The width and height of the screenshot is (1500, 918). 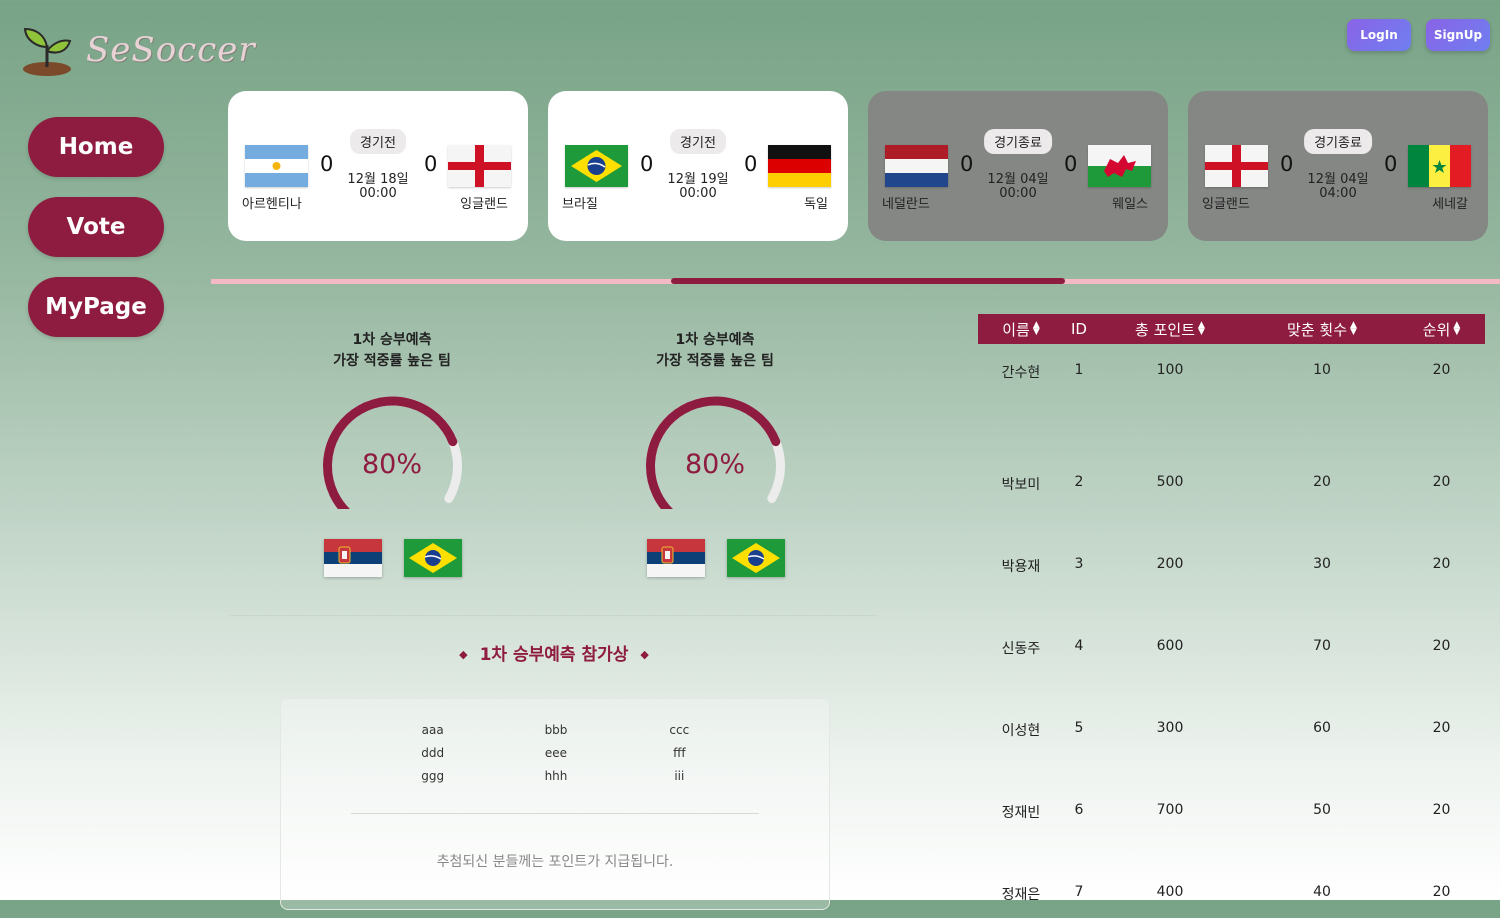 I want to click on cell-points: 600, so click(x=1170, y=646).